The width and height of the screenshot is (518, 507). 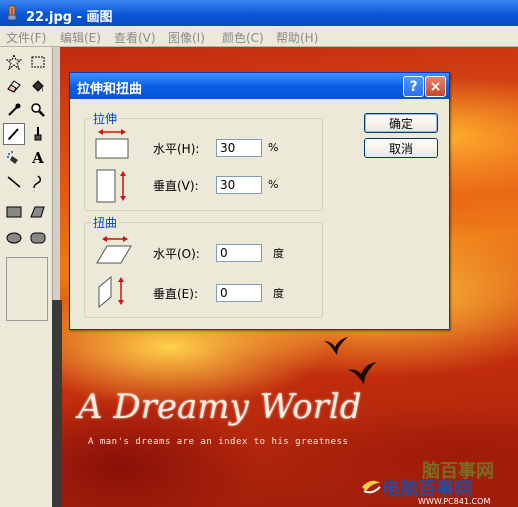 What do you see at coordinates (297, 37) in the screenshot?
I see `menu-help: 帮助(H)` at bounding box center [297, 37].